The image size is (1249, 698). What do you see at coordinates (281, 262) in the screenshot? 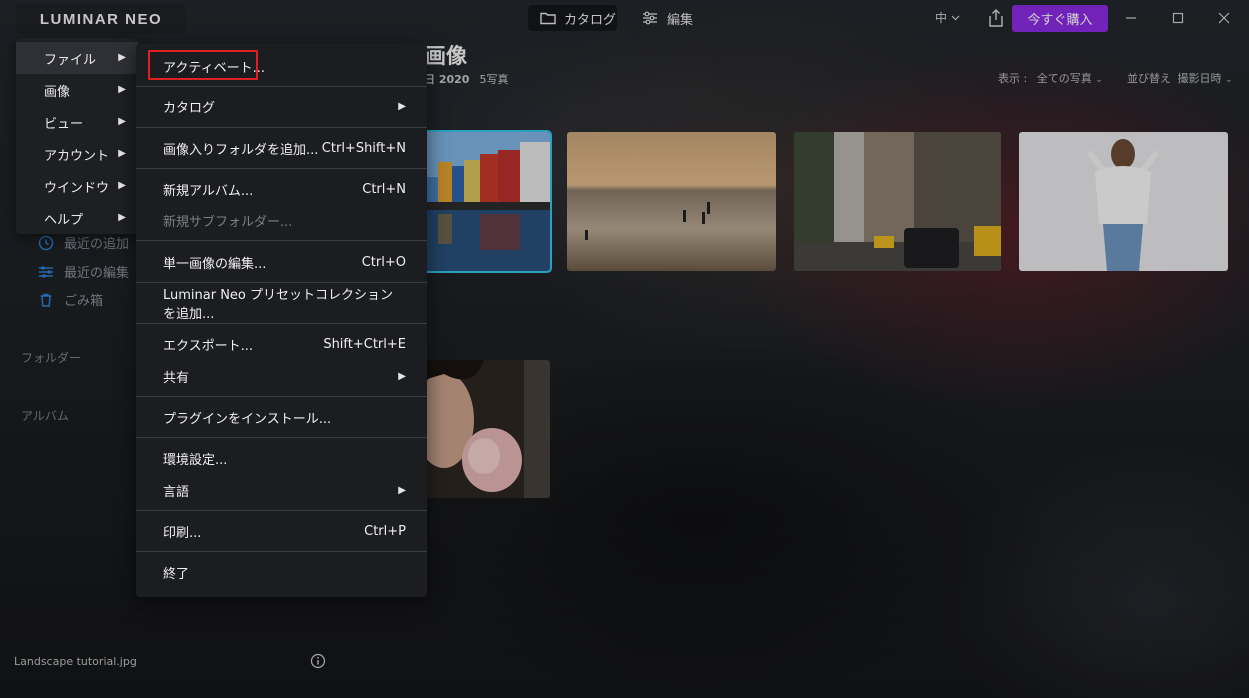
I see `menu-item-edit-single-image: 単一画像の編集... Ctrl+O` at bounding box center [281, 262].